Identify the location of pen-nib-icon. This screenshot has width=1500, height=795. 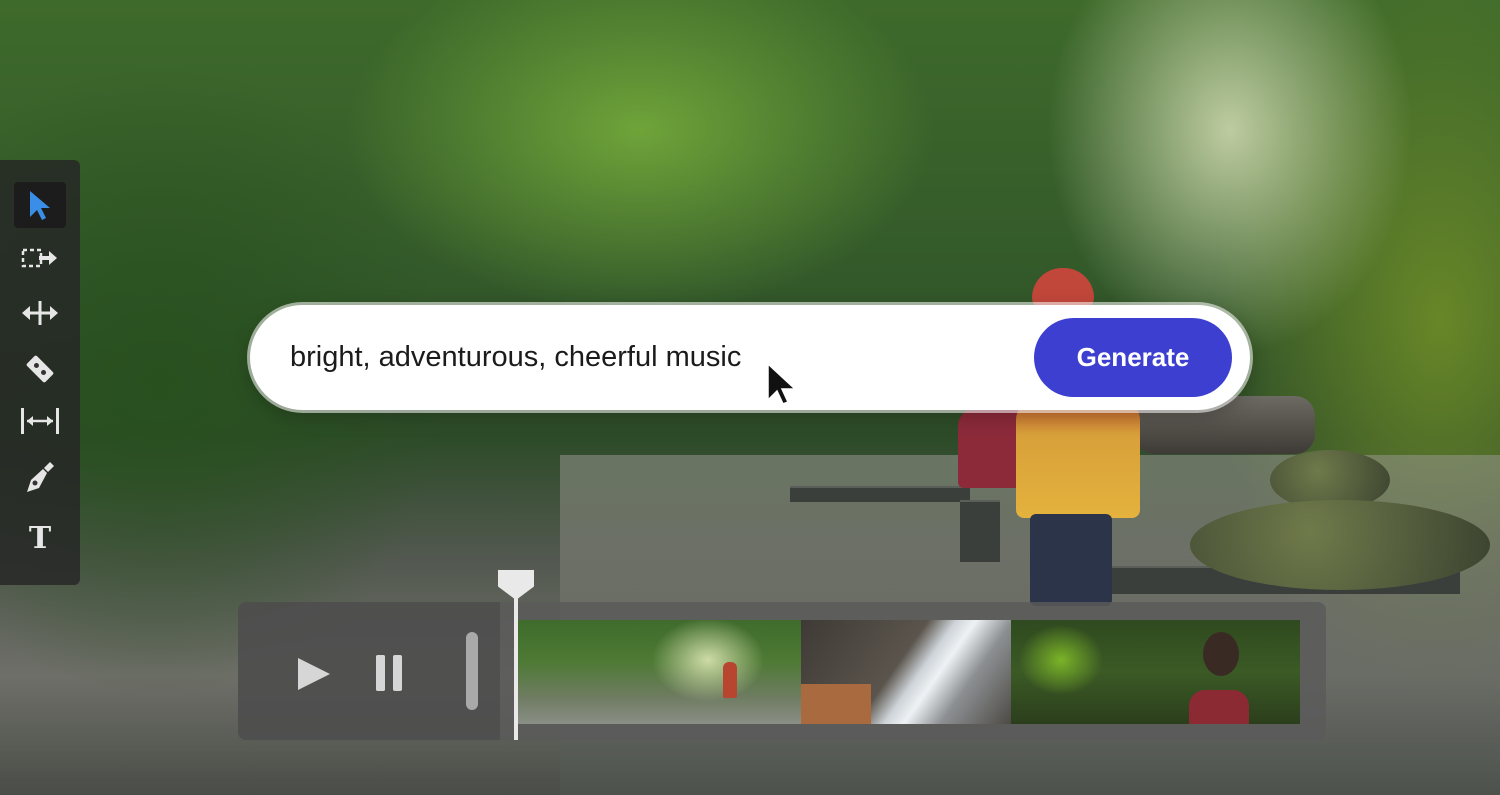
(40, 477).